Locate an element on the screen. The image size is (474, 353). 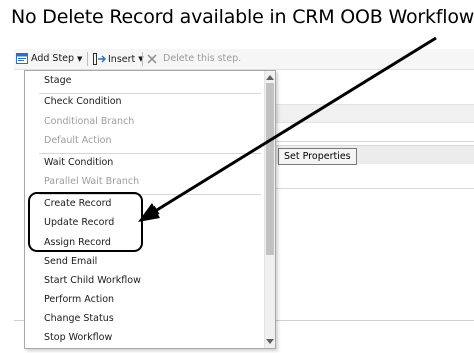
scrollbar-thumb is located at coordinates (270, 169).